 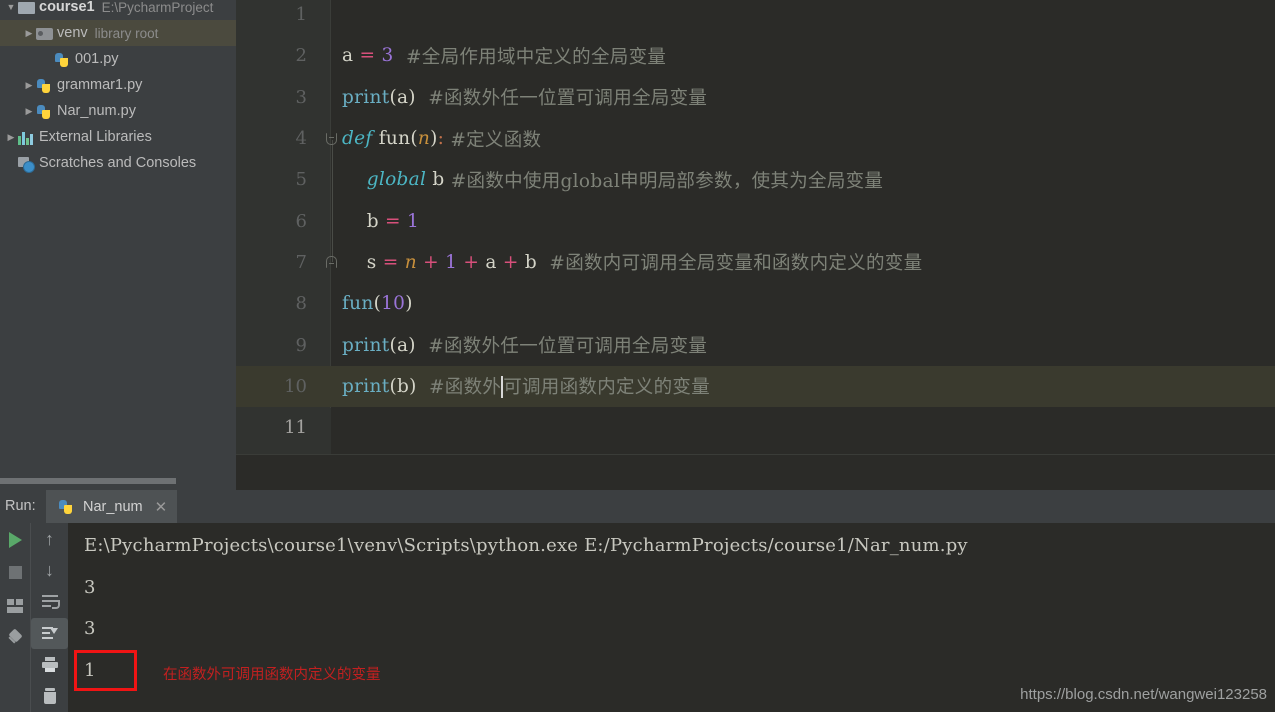 I want to click on print-button, so click(x=49, y=665).